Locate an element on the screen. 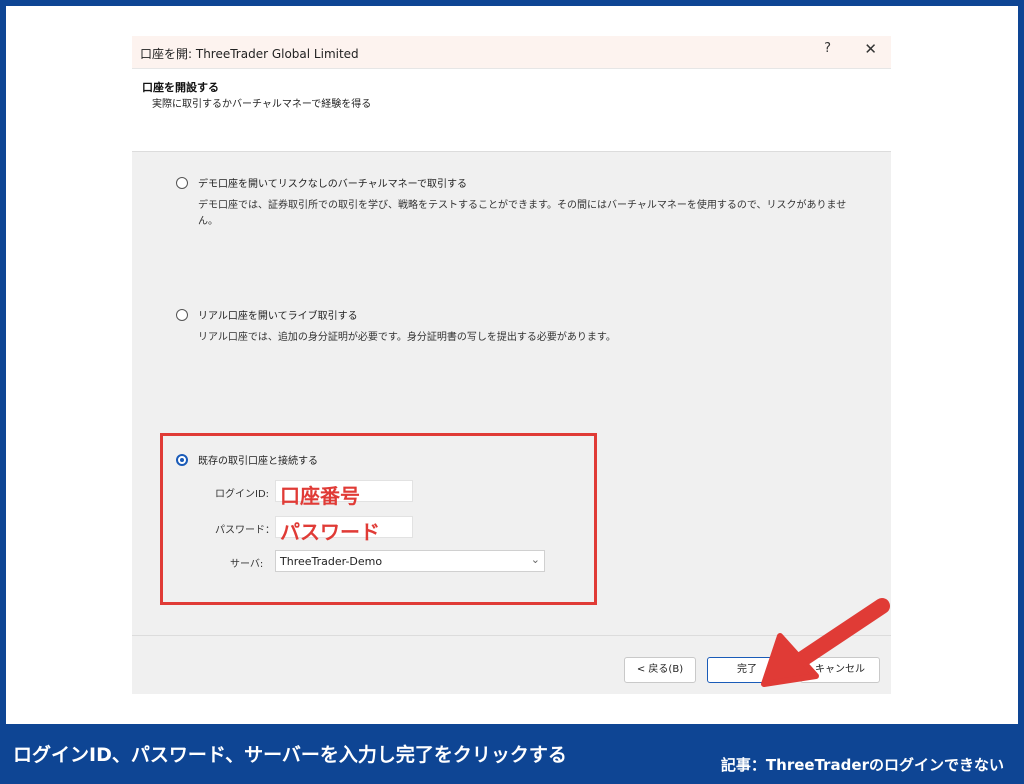 This screenshot has height=784, width=1024. annotation-arrow-icon is located at coordinates (825, 642).